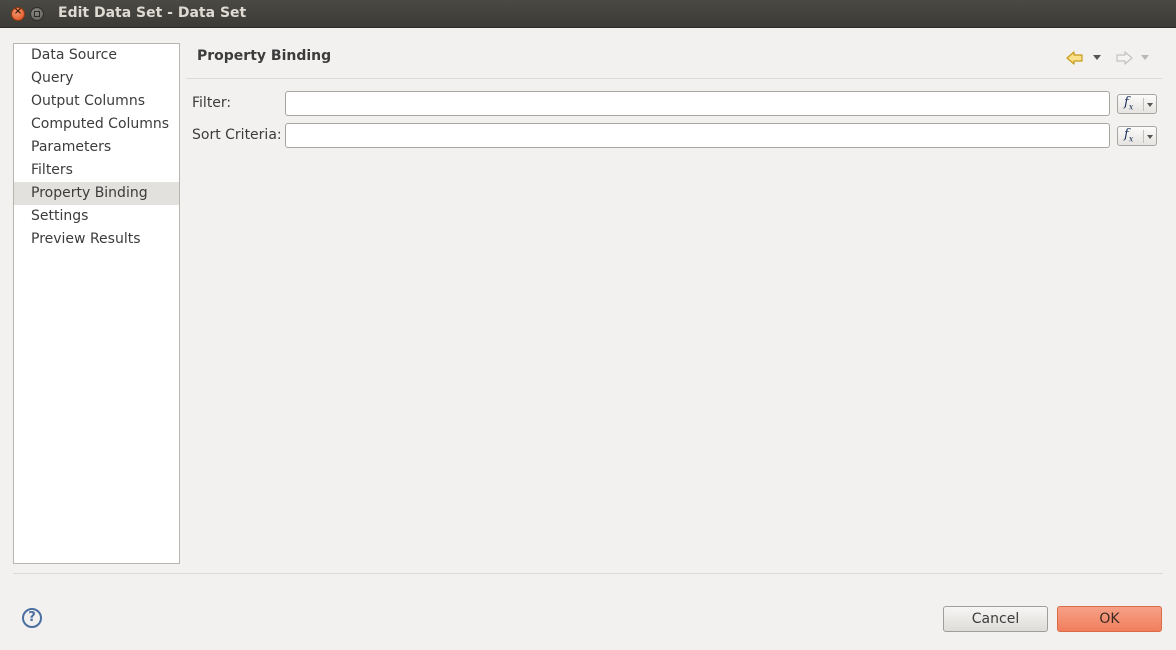  What do you see at coordinates (1137, 104) in the screenshot?
I see `filter-expression-button: fx` at bounding box center [1137, 104].